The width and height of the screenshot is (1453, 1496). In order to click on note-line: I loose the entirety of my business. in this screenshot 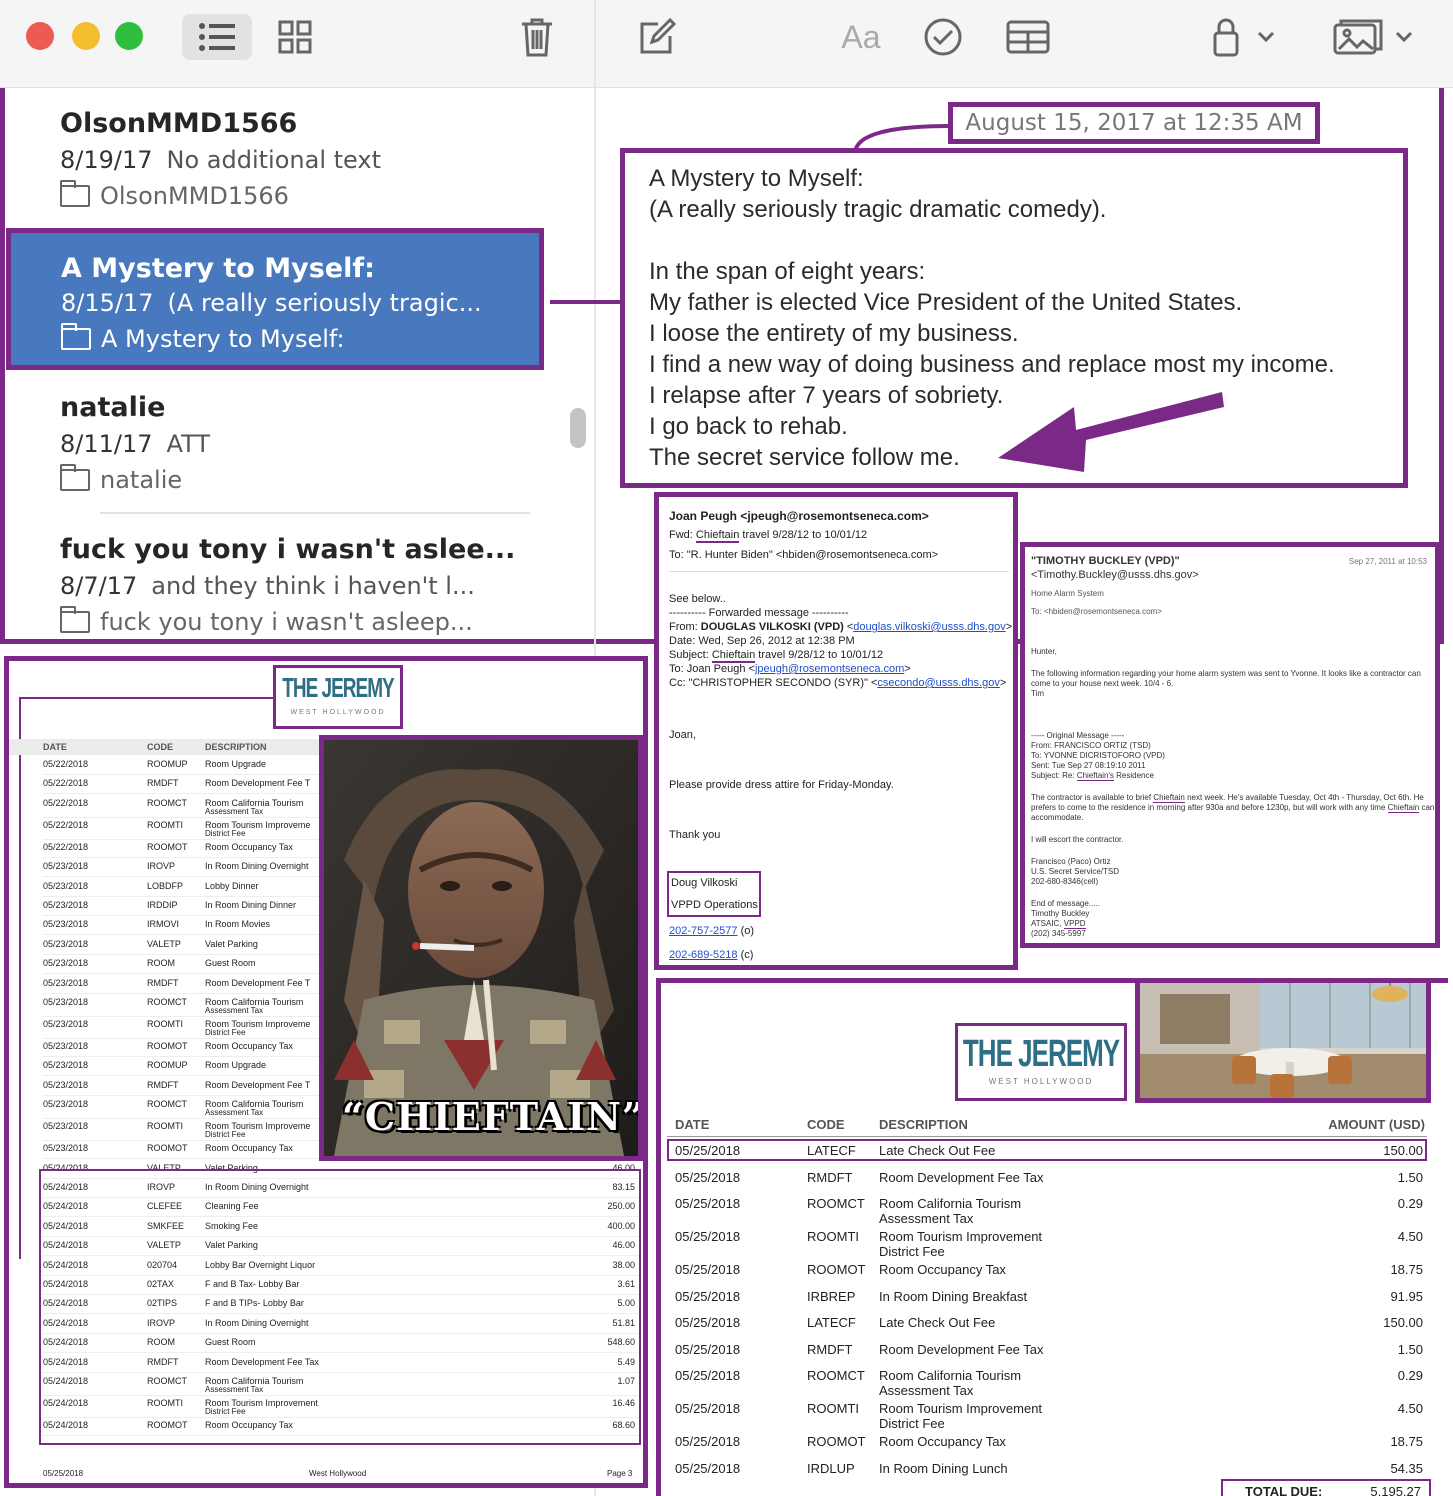, I will do `click(834, 333)`.